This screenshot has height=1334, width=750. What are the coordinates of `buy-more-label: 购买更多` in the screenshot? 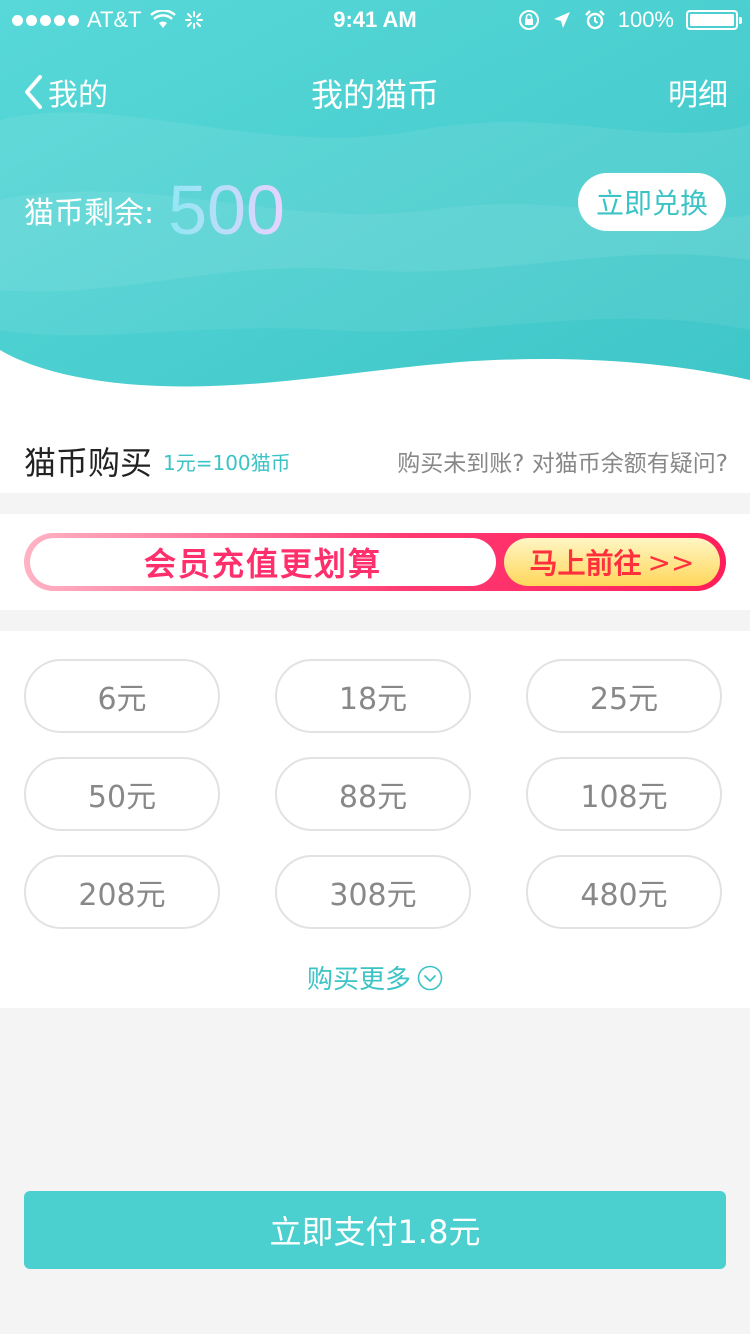 It's located at (358, 980).